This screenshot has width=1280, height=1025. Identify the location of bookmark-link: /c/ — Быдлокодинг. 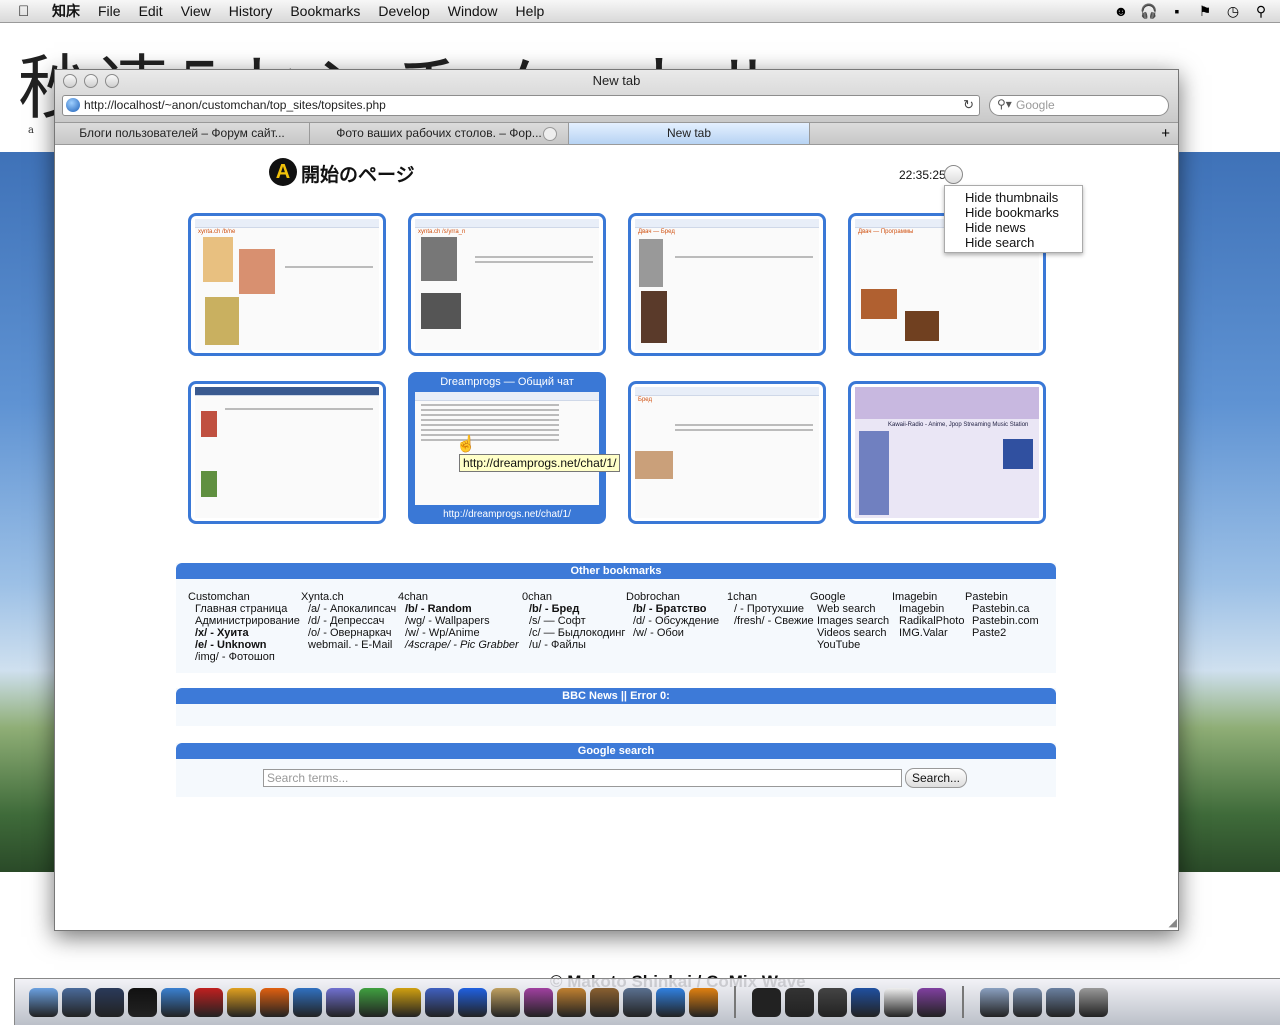
(573, 633).